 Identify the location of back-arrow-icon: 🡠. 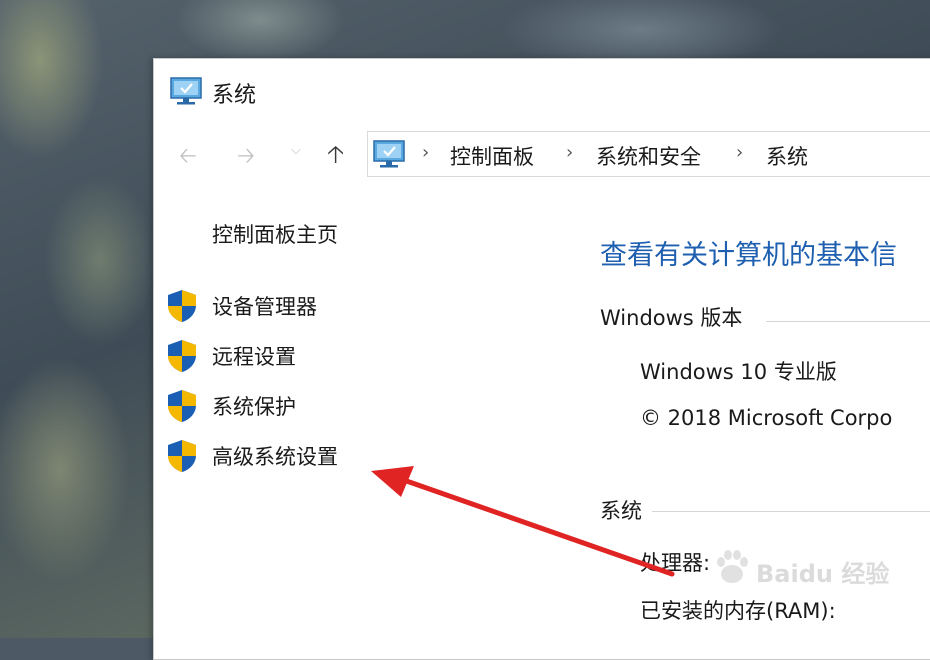
(188, 158).